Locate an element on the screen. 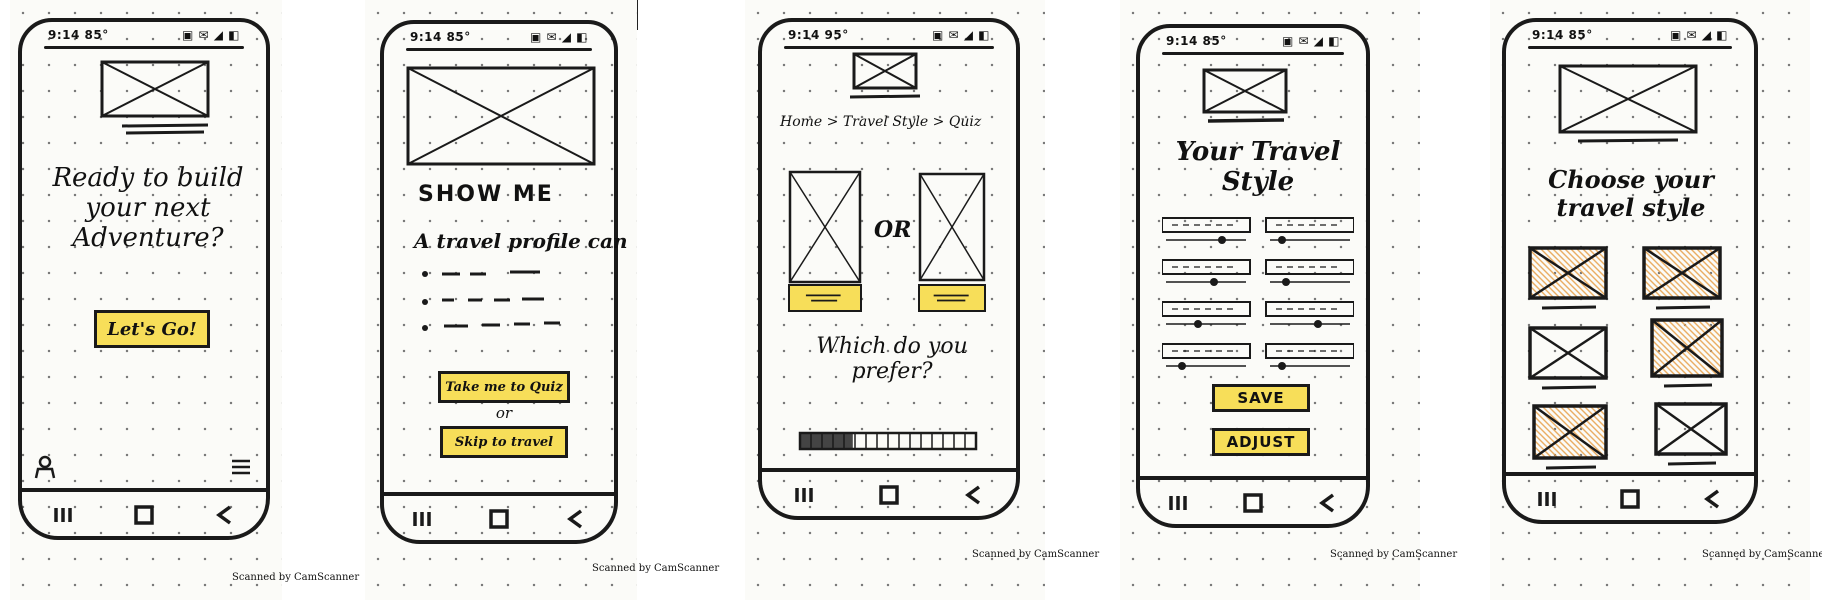 Image resolution: width=1822 pixels, height=600 pixels. take-me-to-quiz-button: Take me to Quiz is located at coordinates (504, 387).